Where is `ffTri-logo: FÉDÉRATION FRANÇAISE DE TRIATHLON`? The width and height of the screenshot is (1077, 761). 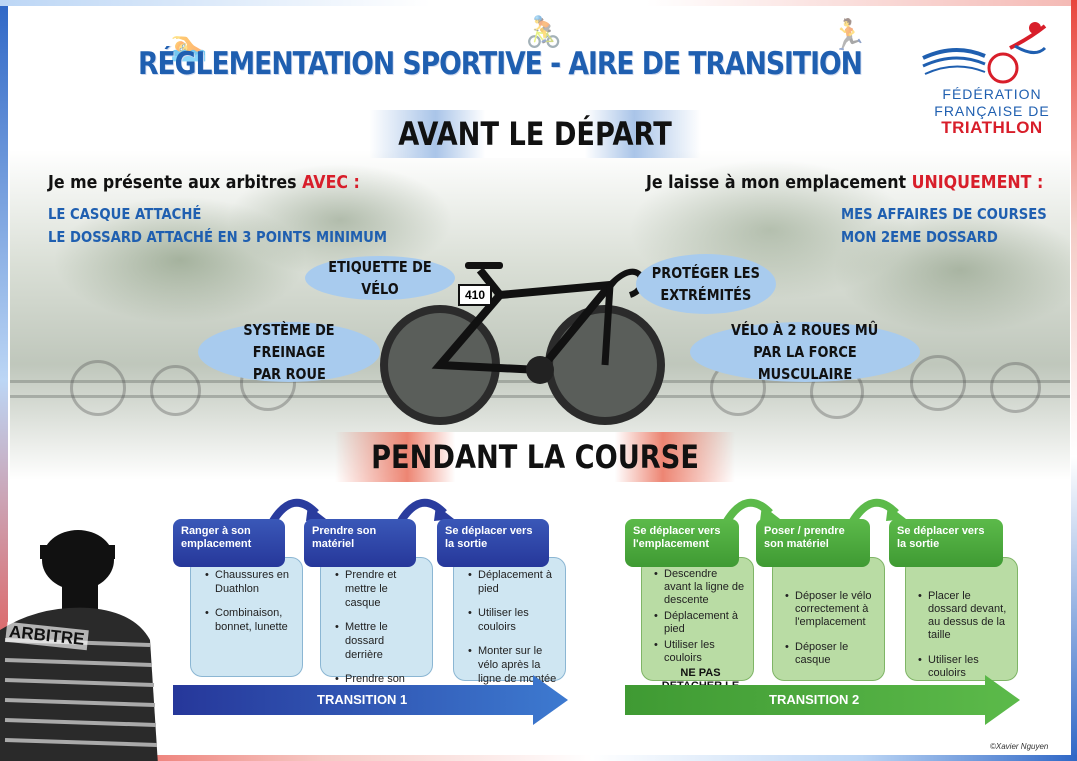
ffTri-logo: FÉDÉRATION FRANÇAISE DE TRIATHLON is located at coordinates (985, 78).